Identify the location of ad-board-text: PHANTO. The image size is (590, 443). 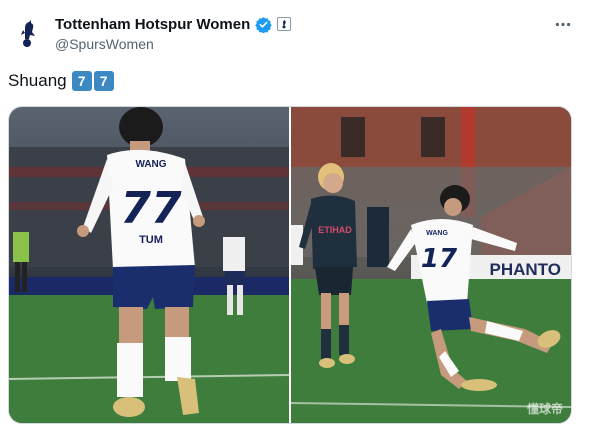
(525, 269).